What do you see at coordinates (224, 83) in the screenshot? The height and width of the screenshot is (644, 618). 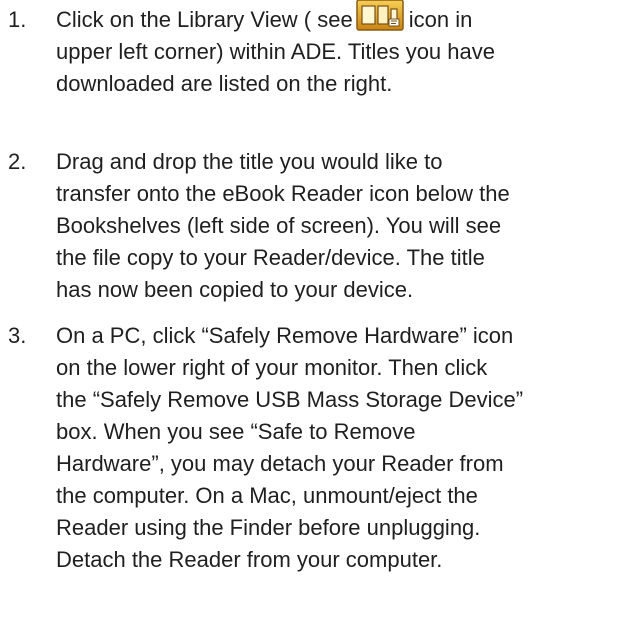 I see `step-1-line-3: downloaded are listed on the right.` at bounding box center [224, 83].